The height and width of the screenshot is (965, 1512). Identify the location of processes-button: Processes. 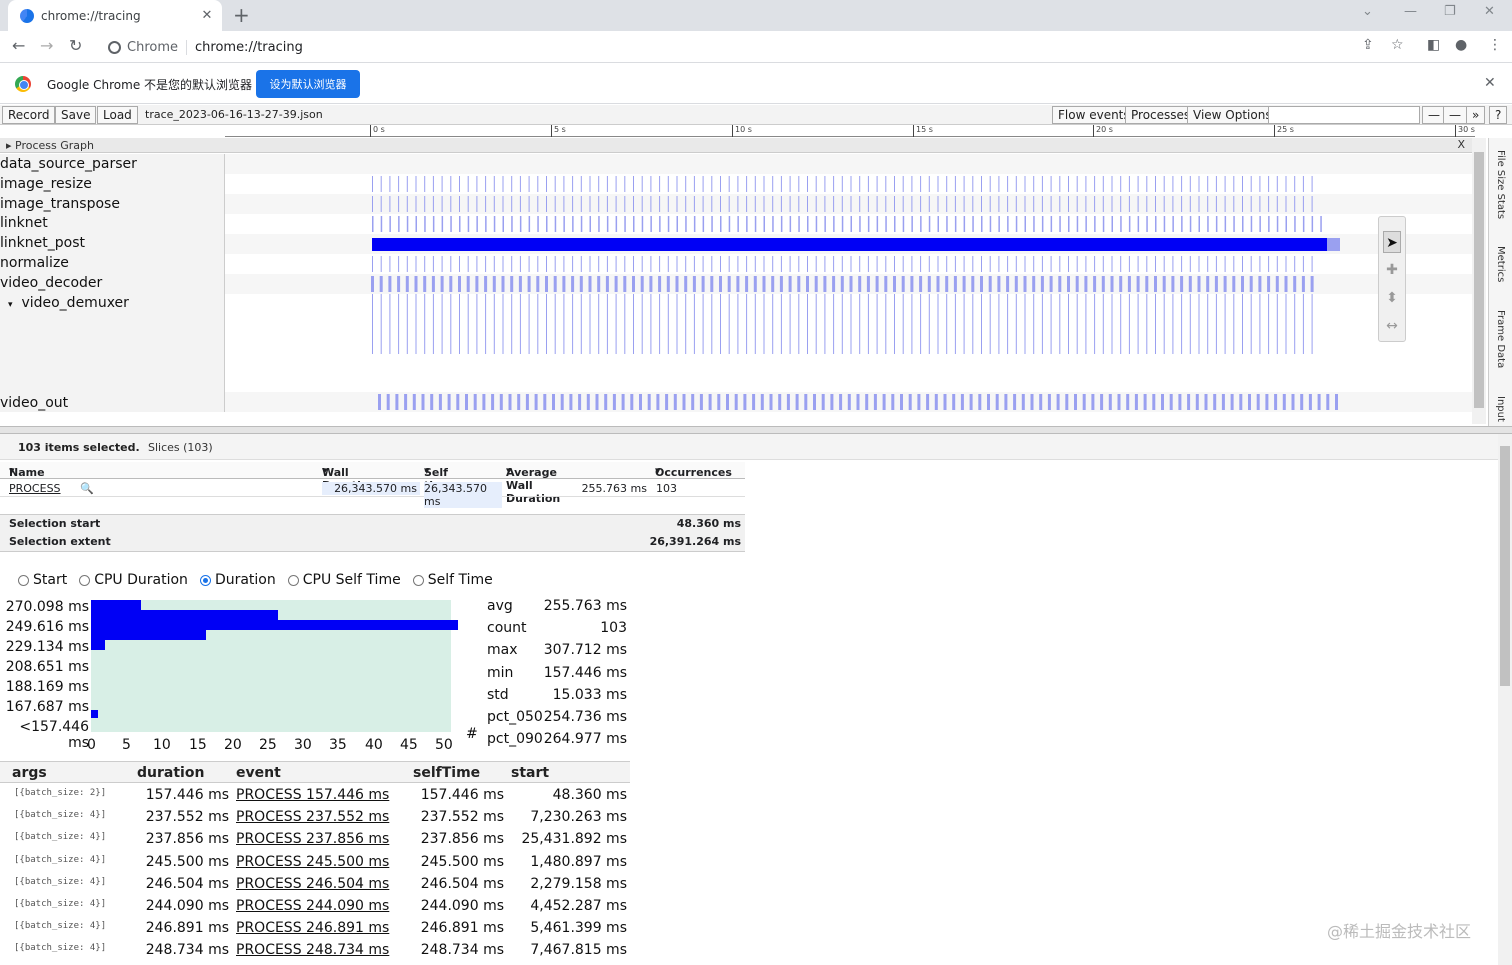
(1161, 115).